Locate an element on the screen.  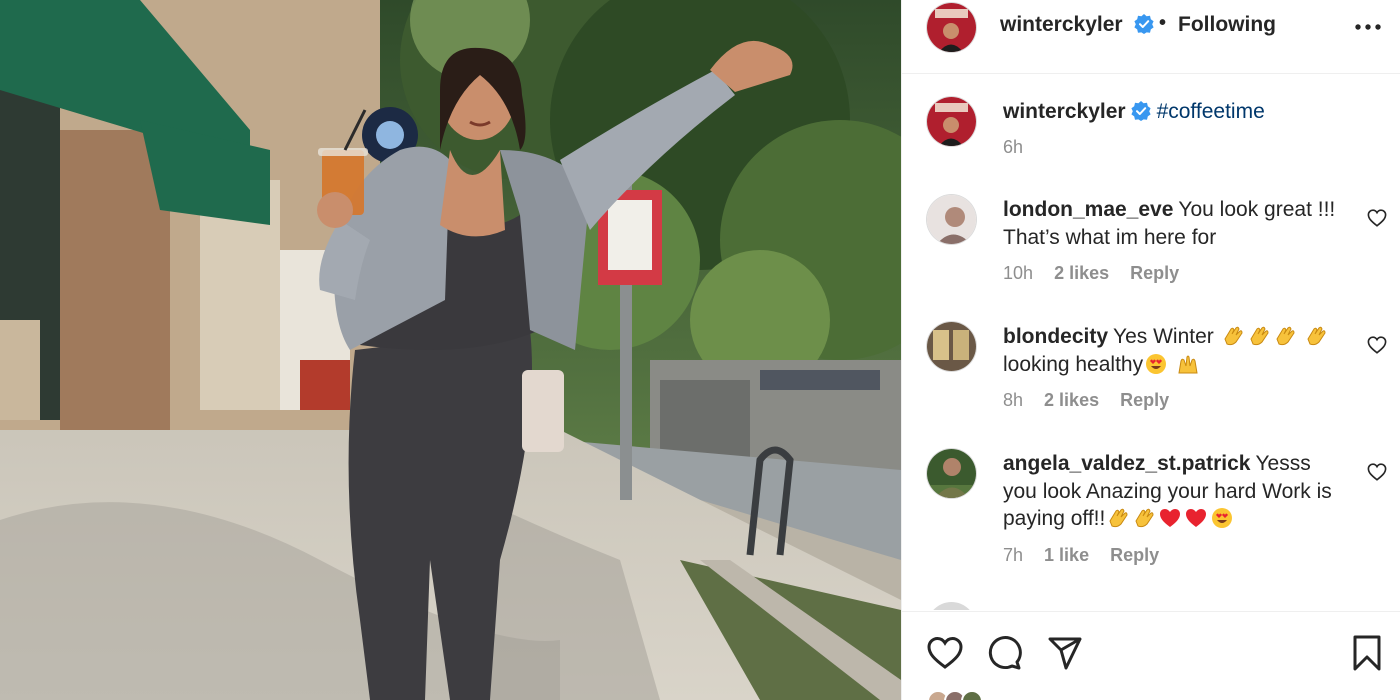
author-avatar-image is located at coordinates (951, 27).